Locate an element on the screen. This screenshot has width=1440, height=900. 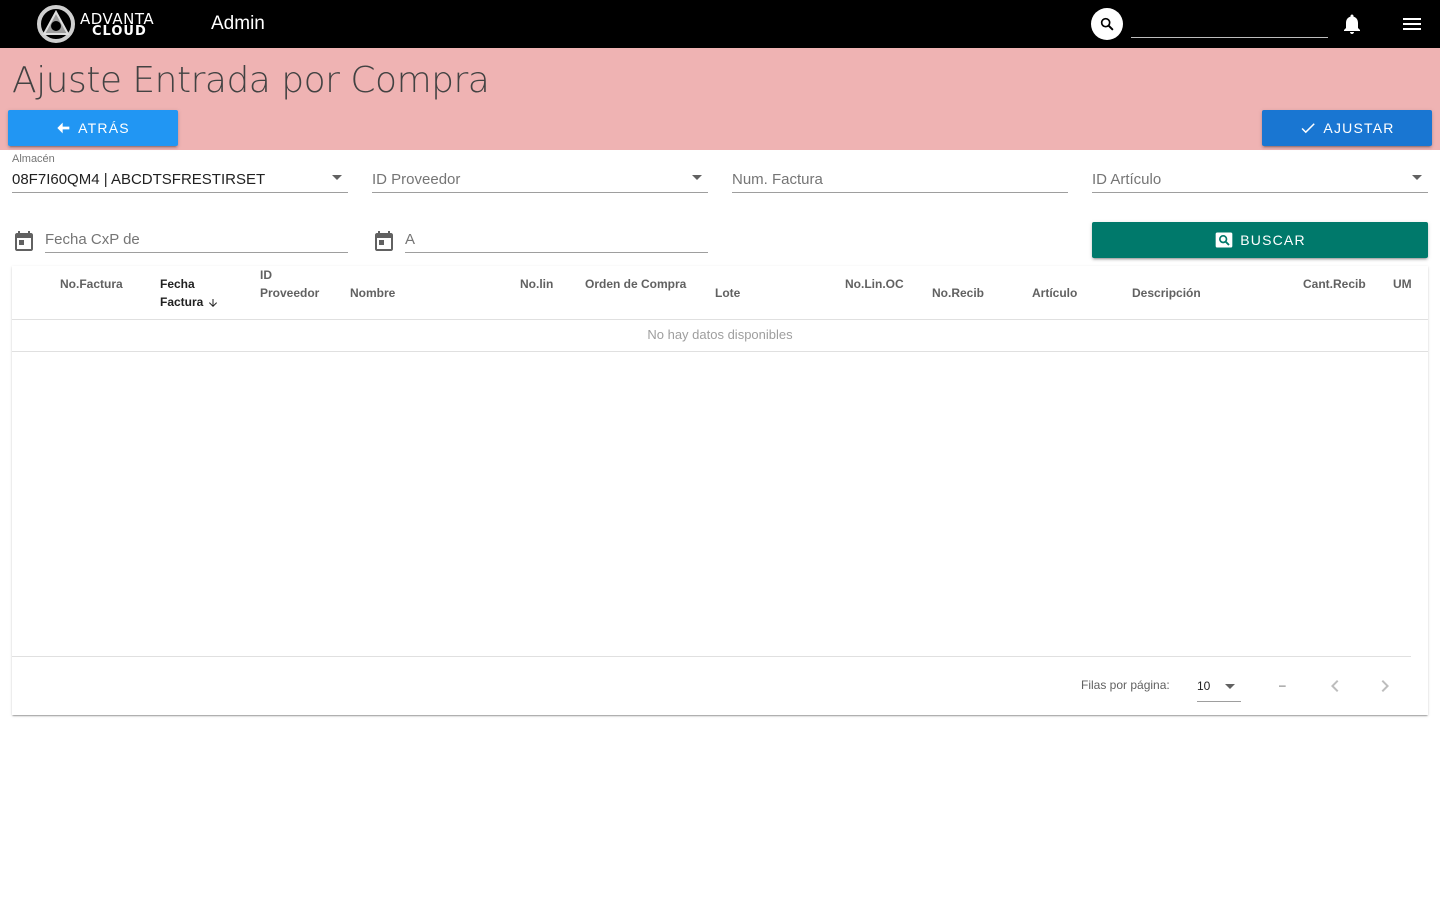
factura-placeholder: Num. Factura is located at coordinates (777, 179).